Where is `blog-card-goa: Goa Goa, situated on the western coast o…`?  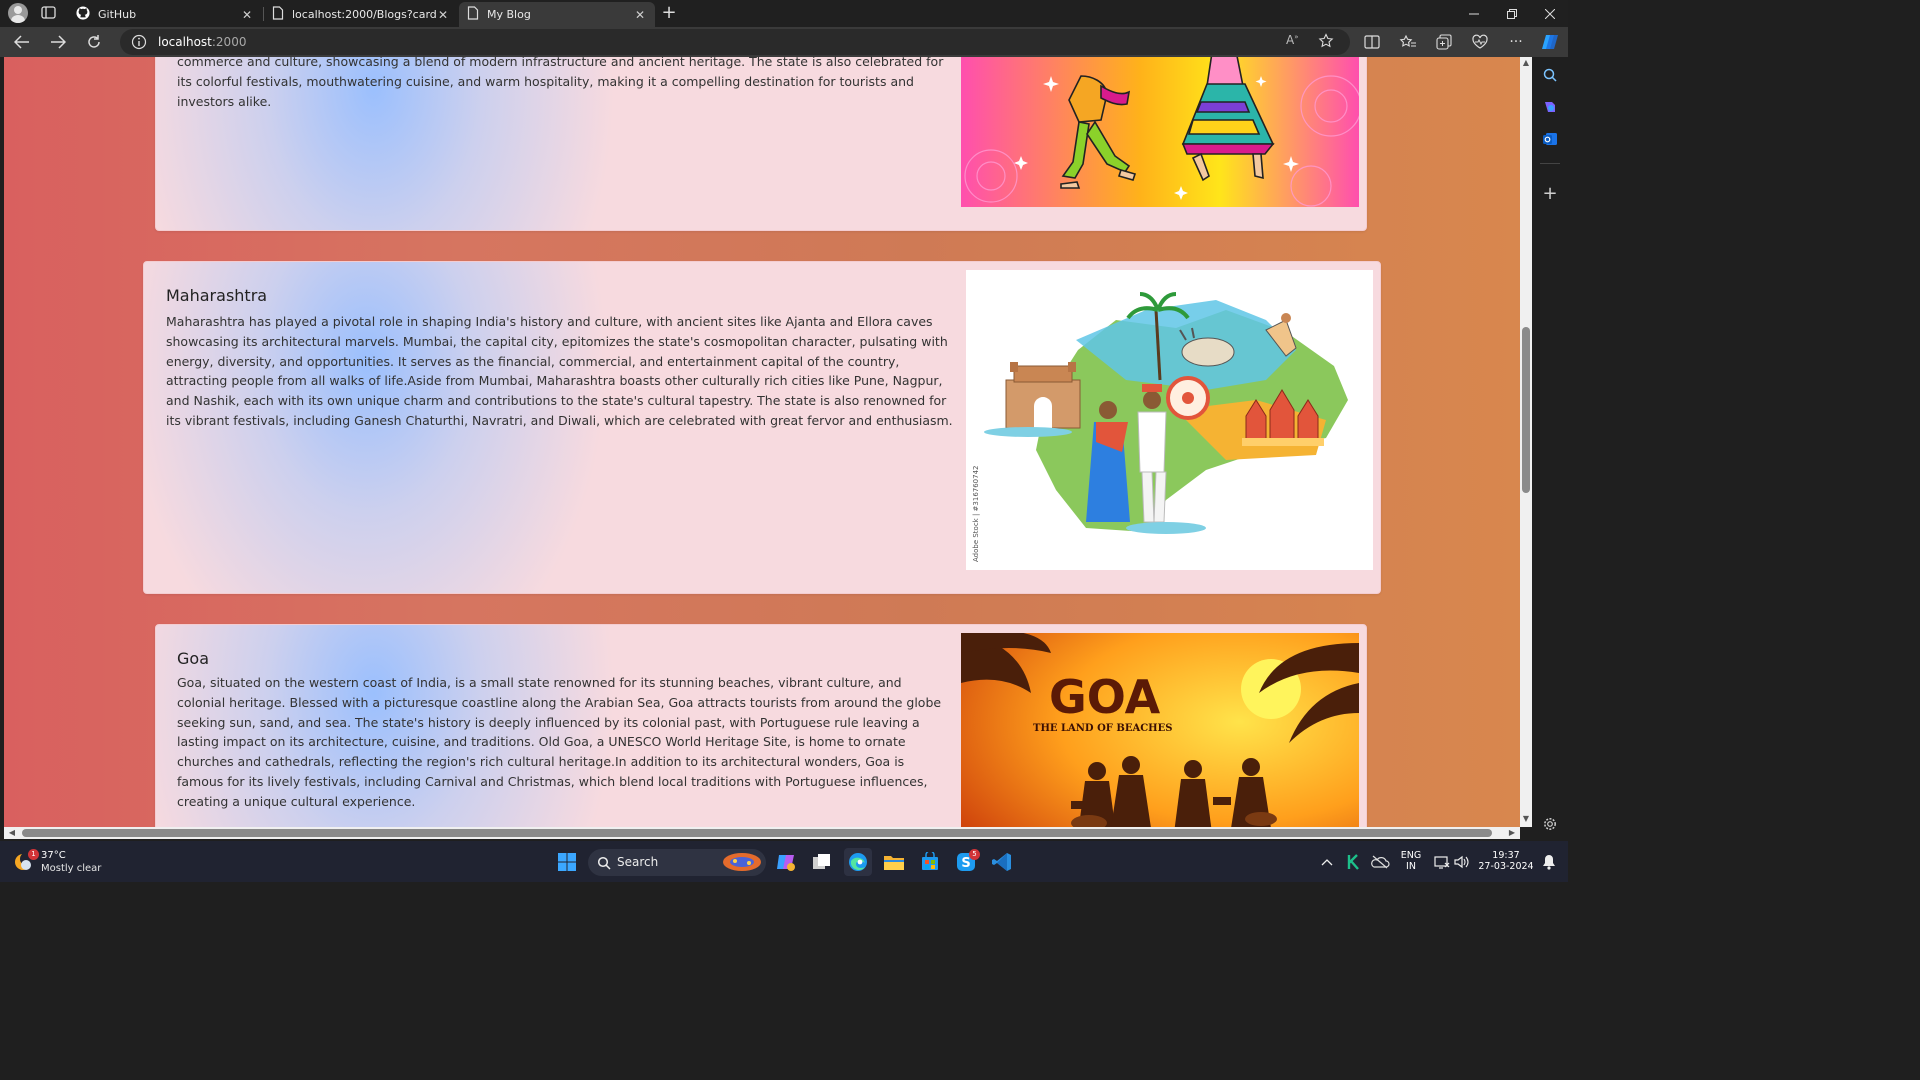 blog-card-goa: Goa Goa, situated on the western coast o… is located at coordinates (761, 725).